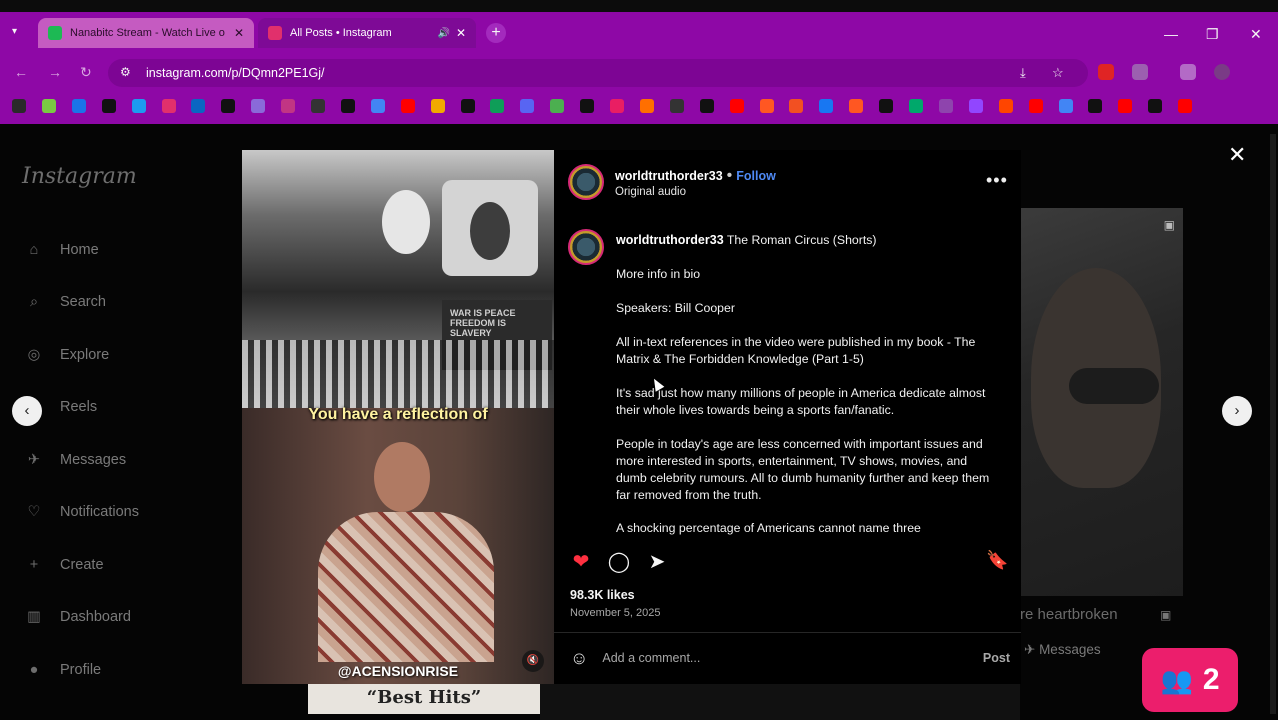 The height and width of the screenshot is (720, 1278). Describe the element at coordinates (60, 250) in the screenshot. I see `sidebar-item-home: ⌂ Home` at that location.